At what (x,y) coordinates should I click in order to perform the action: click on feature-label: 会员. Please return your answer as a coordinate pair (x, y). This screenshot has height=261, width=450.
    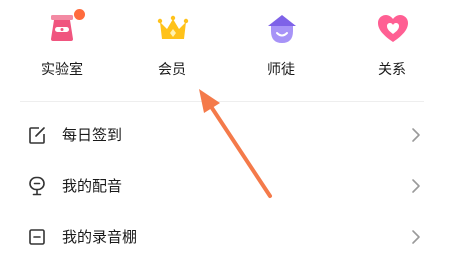
    Looking at the image, I should click on (172, 70).